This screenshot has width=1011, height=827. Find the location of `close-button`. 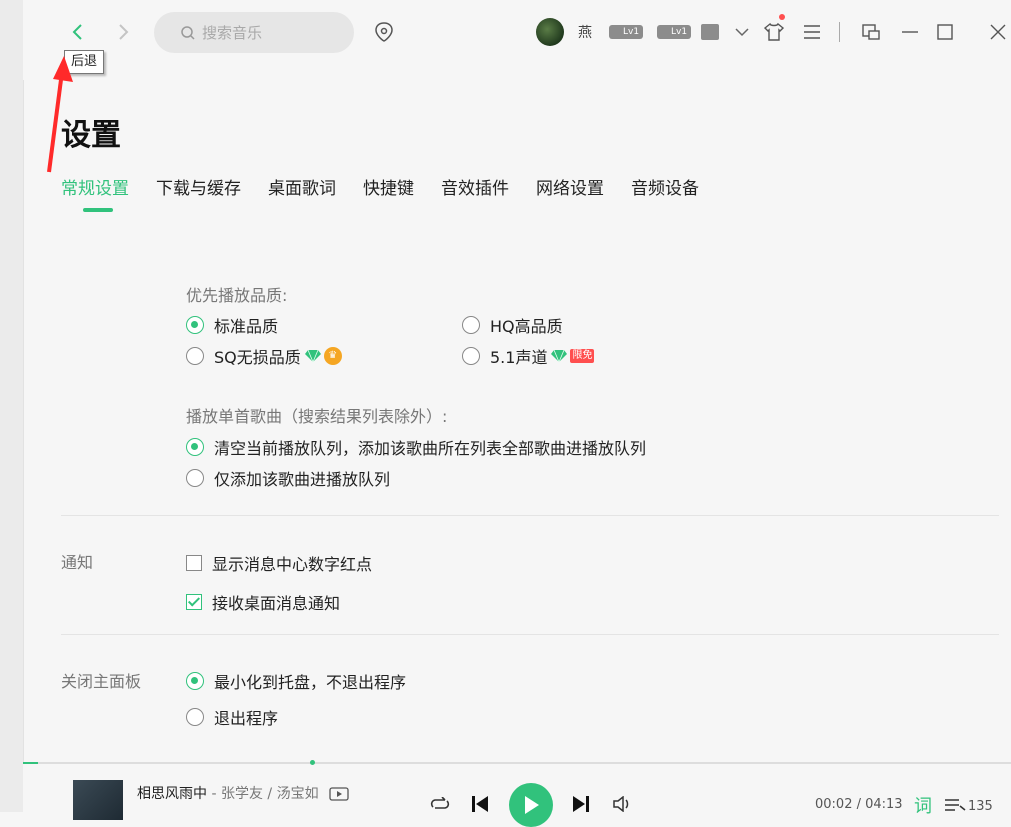

close-button is located at coordinates (998, 32).